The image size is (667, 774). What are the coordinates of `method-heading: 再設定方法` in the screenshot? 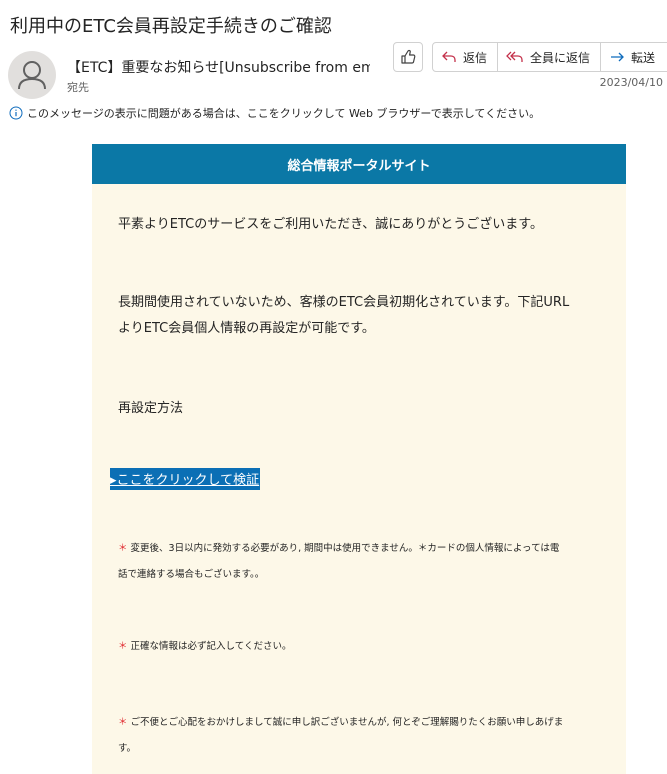 It's located at (151, 408).